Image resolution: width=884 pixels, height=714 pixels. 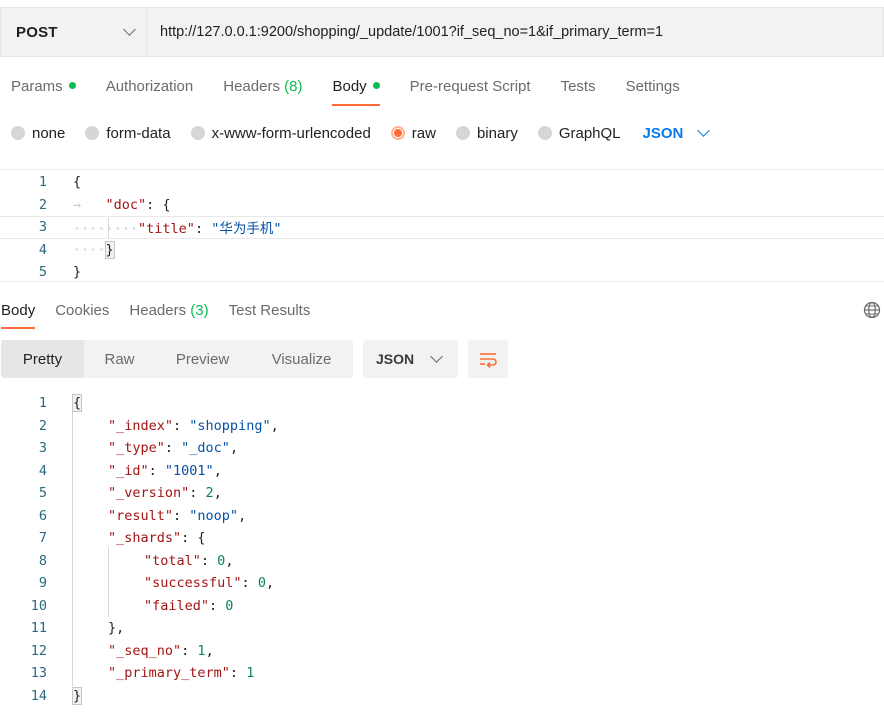 I want to click on json-entry: "_type": "_doc",, so click(x=173, y=448).